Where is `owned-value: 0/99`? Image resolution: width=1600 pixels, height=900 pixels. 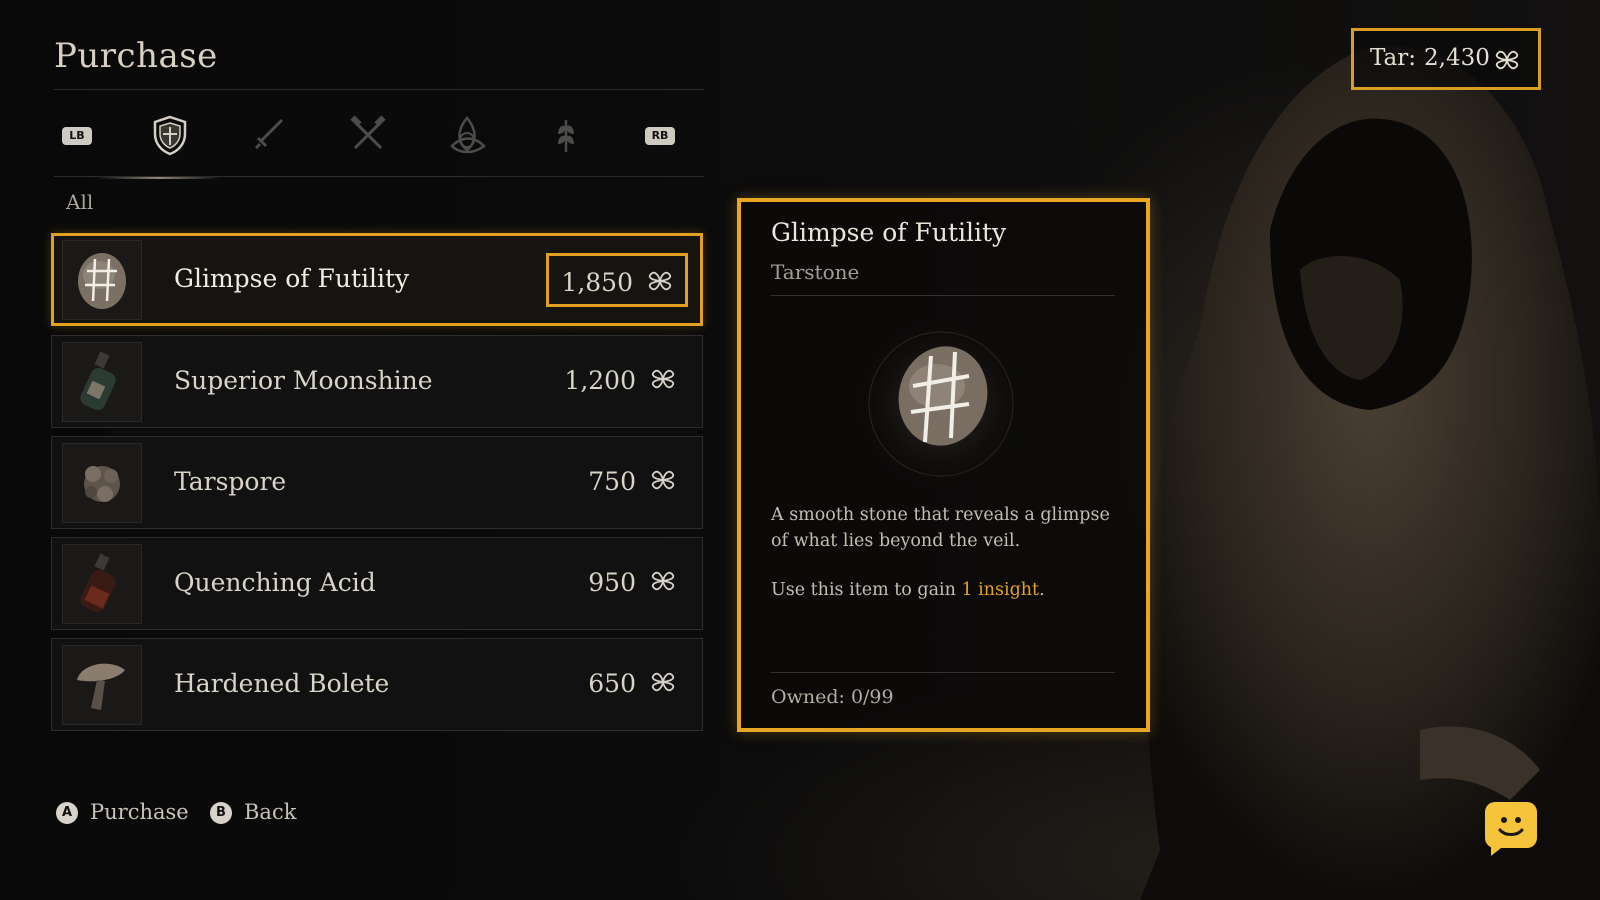
owned-value: 0/99 is located at coordinates (872, 697).